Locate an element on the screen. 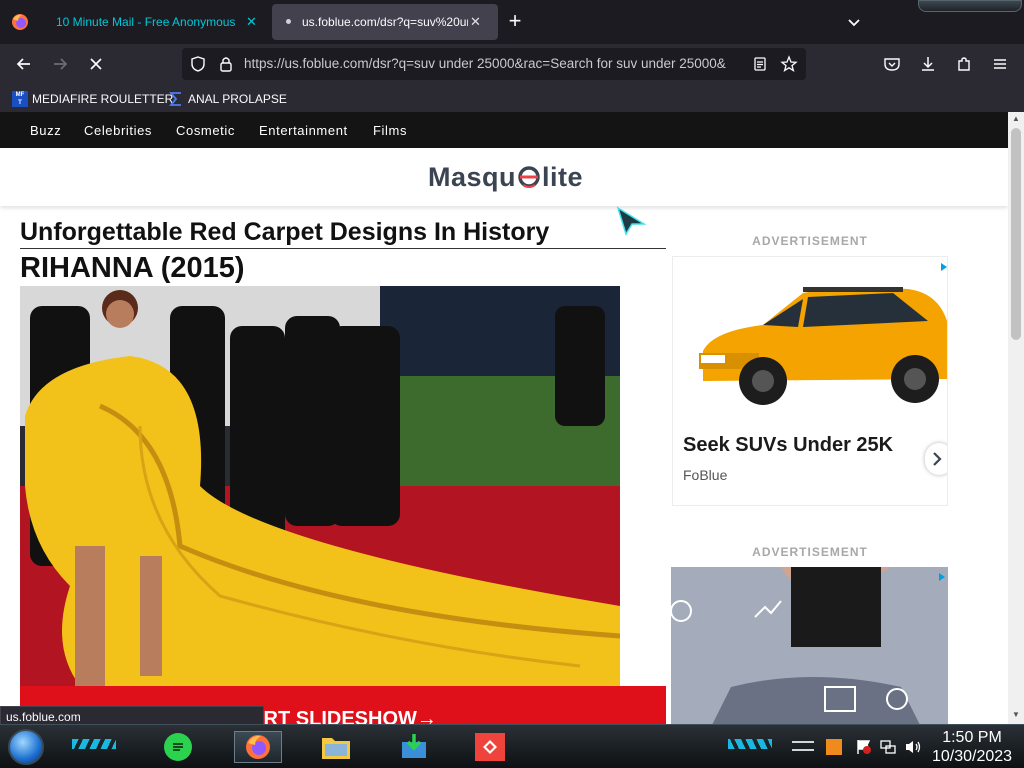 This screenshot has width=1024, height=768. advertisement-label: ADVERTISEMENT is located at coordinates (810, 241).